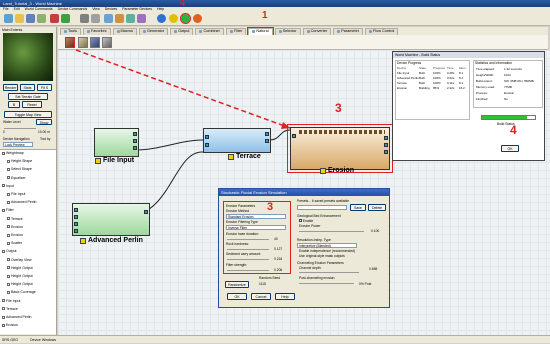 This screenshot has height=344, width=550. What do you see at coordinates (275, 339) in the screenshot?
I see `status-bar: SRS-GEO Device Windows` at bounding box center [275, 339].